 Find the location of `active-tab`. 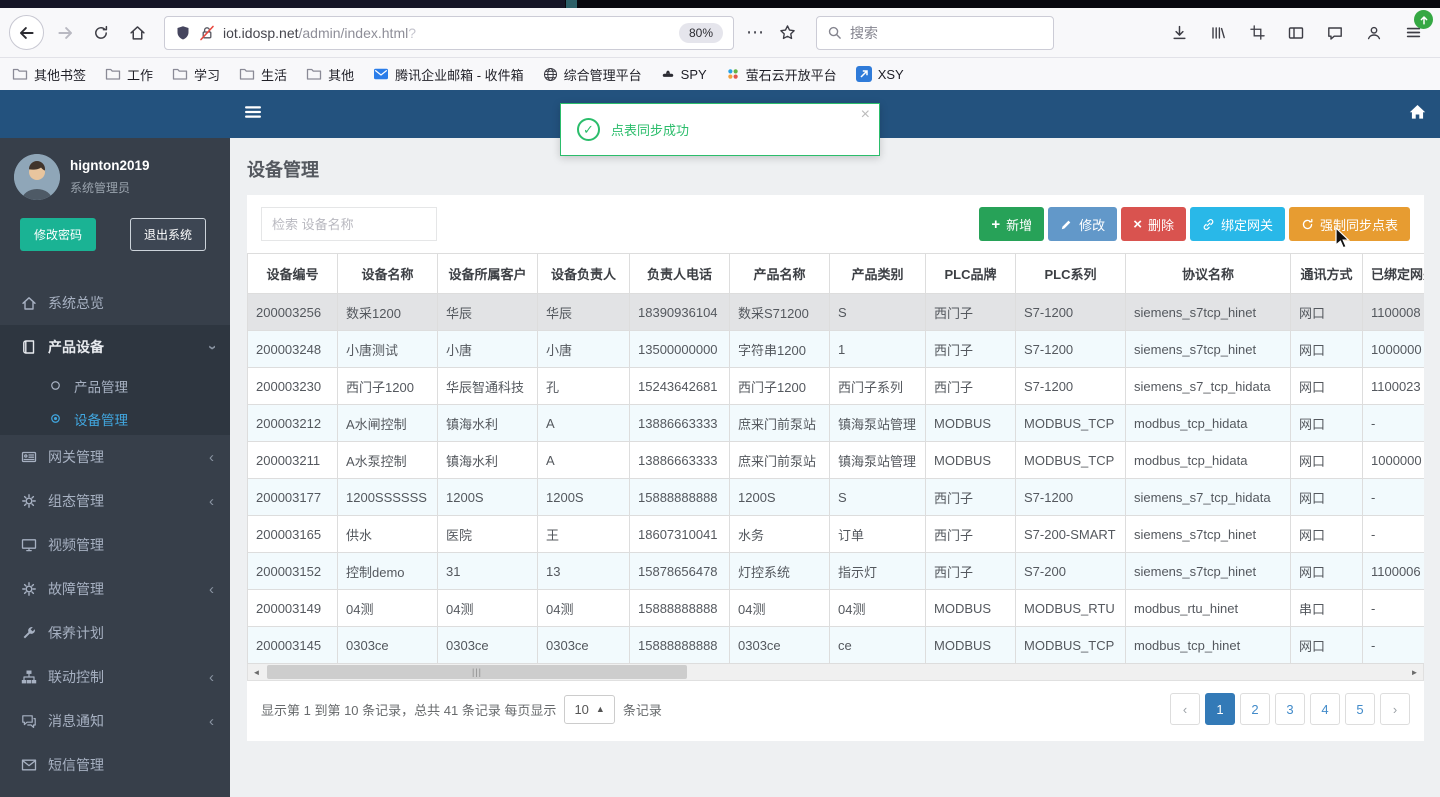

active-tab is located at coordinates (282, 4).